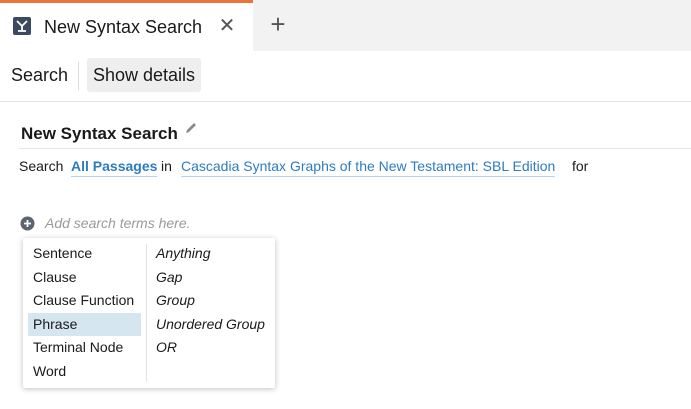 The image size is (691, 409). What do you see at coordinates (210, 253) in the screenshot?
I see `menu-item-anything: Anything` at bounding box center [210, 253].